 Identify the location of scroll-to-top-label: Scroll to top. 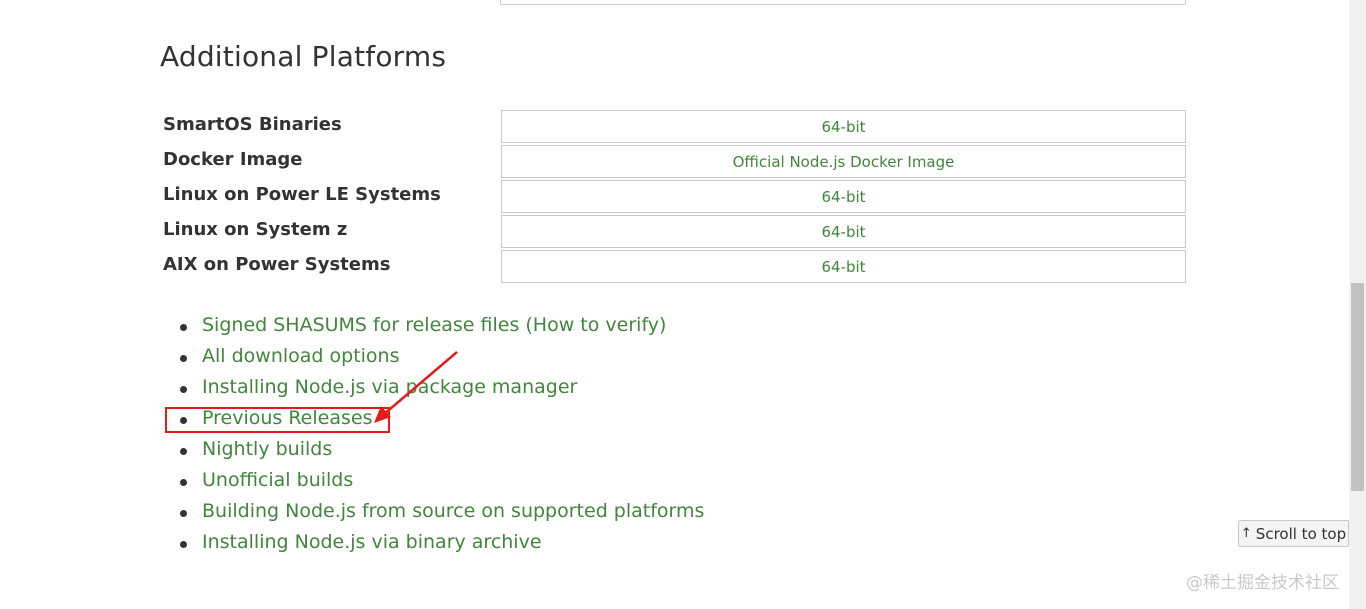
(1301, 533).